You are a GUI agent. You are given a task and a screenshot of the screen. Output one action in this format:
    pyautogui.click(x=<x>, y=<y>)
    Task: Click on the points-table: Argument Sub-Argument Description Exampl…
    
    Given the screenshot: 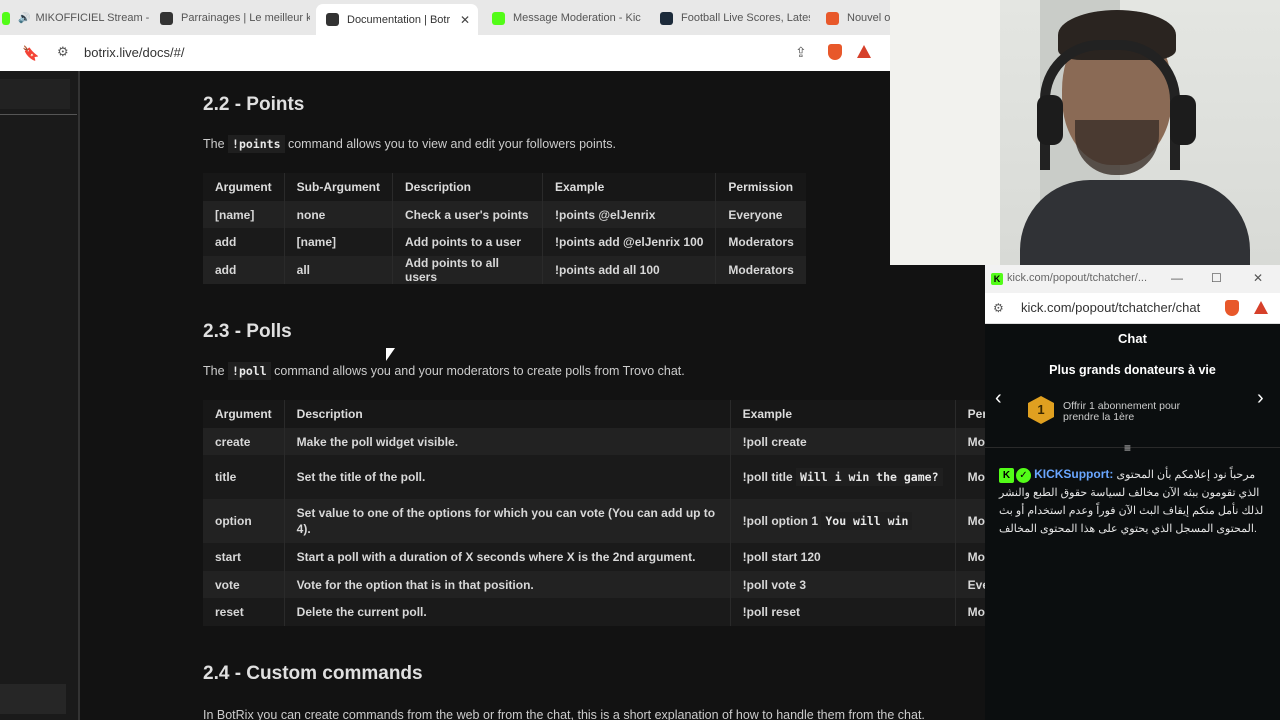 What is the action you would take?
    pyautogui.click(x=504, y=228)
    